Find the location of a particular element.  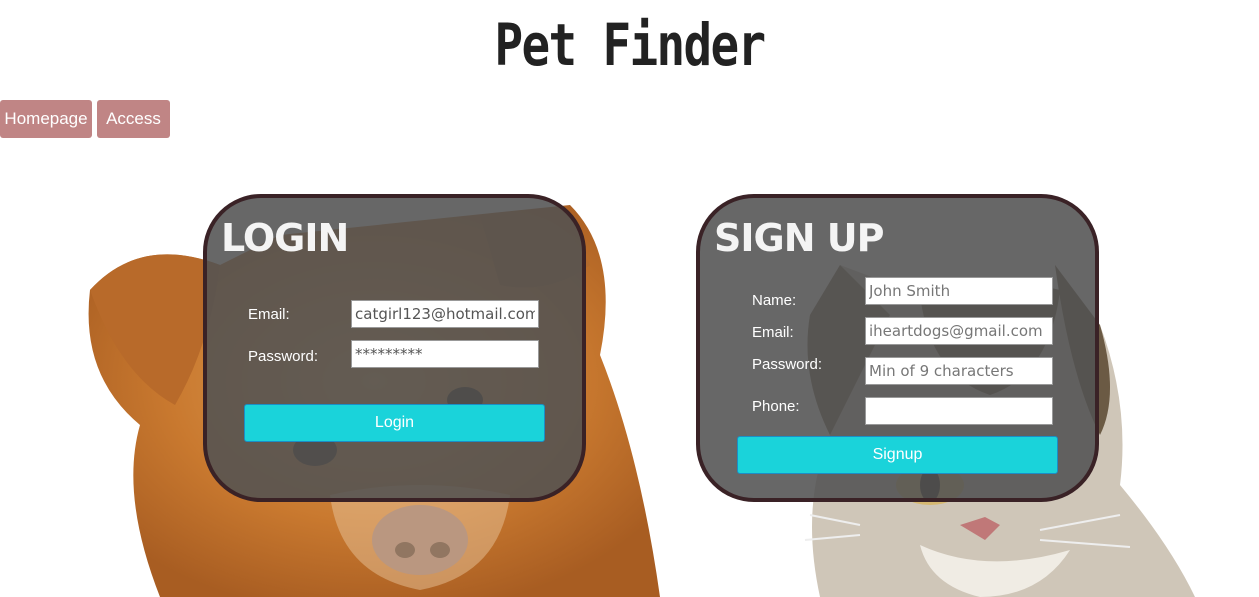

signup-button: Signup is located at coordinates (897, 455).